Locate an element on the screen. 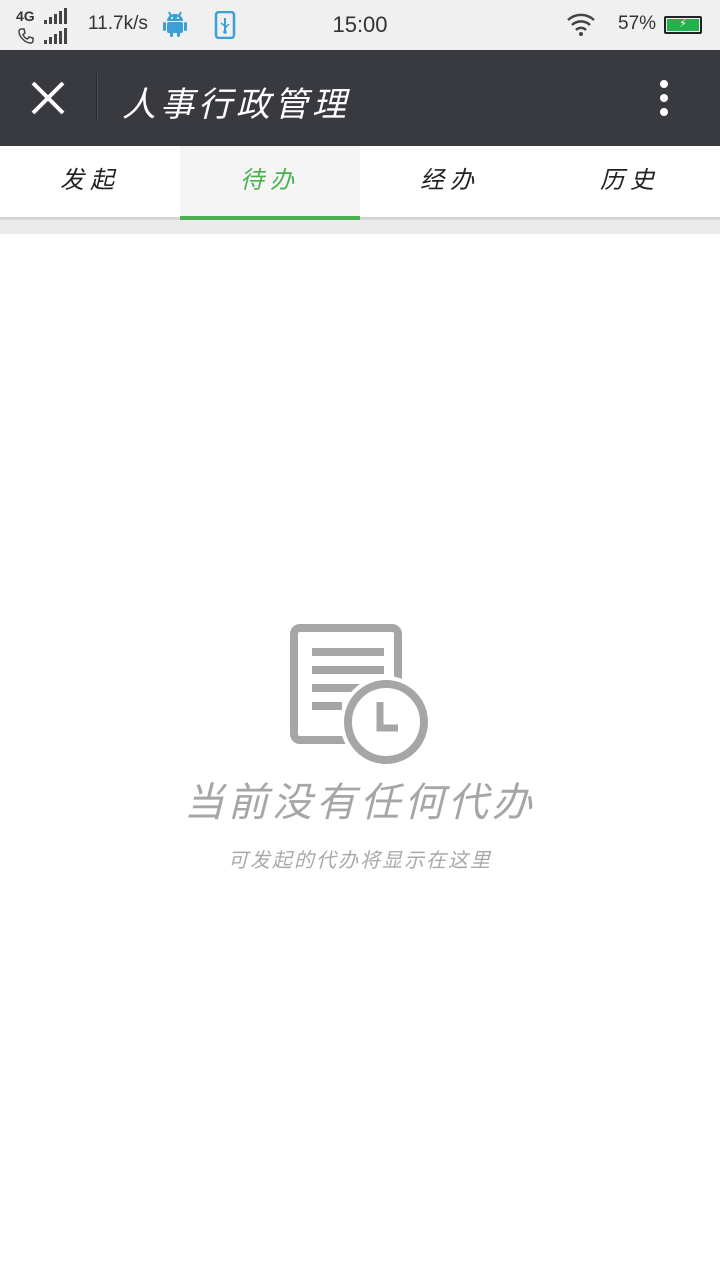 The width and height of the screenshot is (720, 1280). clock: 15:00 is located at coordinates (360, 24).